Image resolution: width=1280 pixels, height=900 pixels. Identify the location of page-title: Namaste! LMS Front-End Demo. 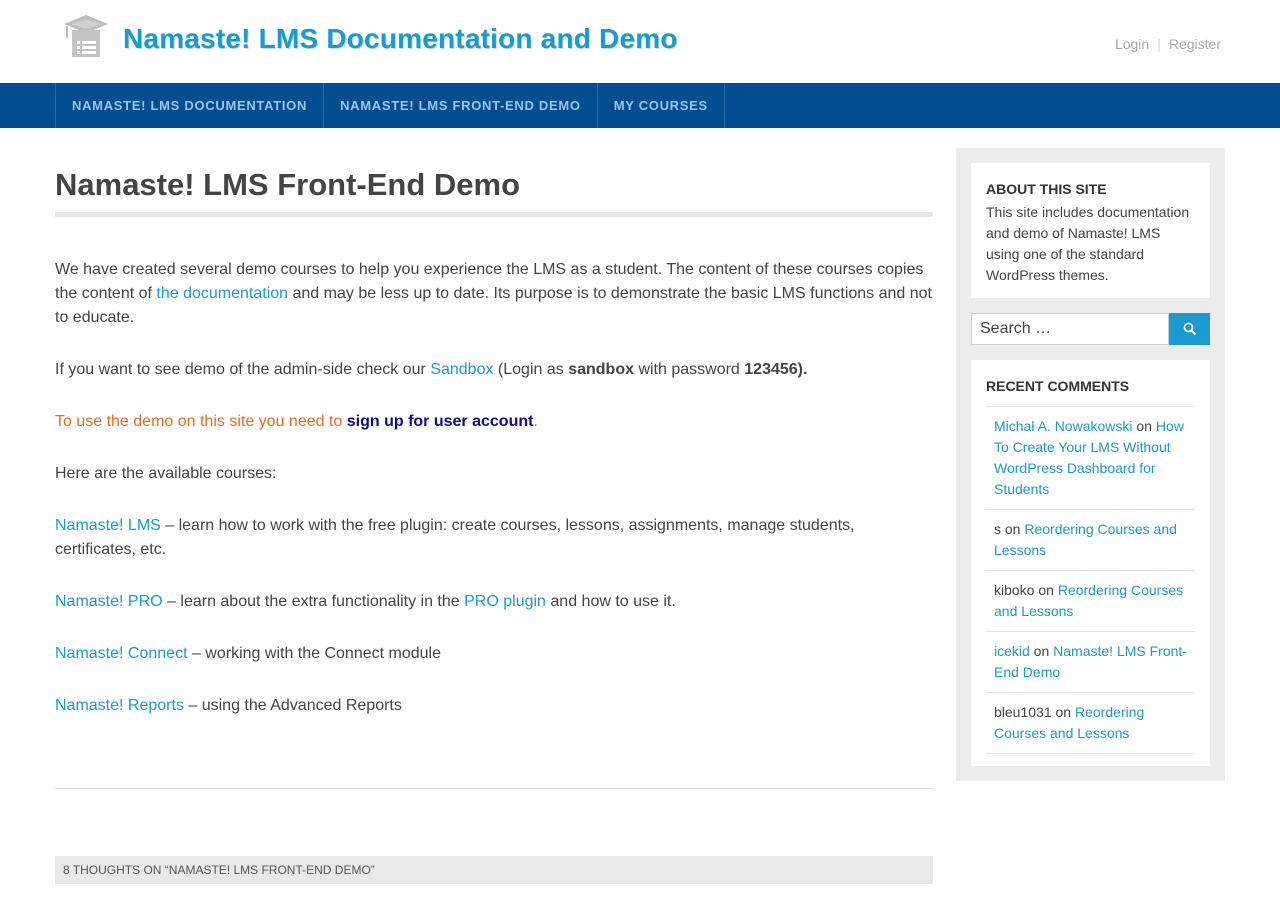
(288, 184).